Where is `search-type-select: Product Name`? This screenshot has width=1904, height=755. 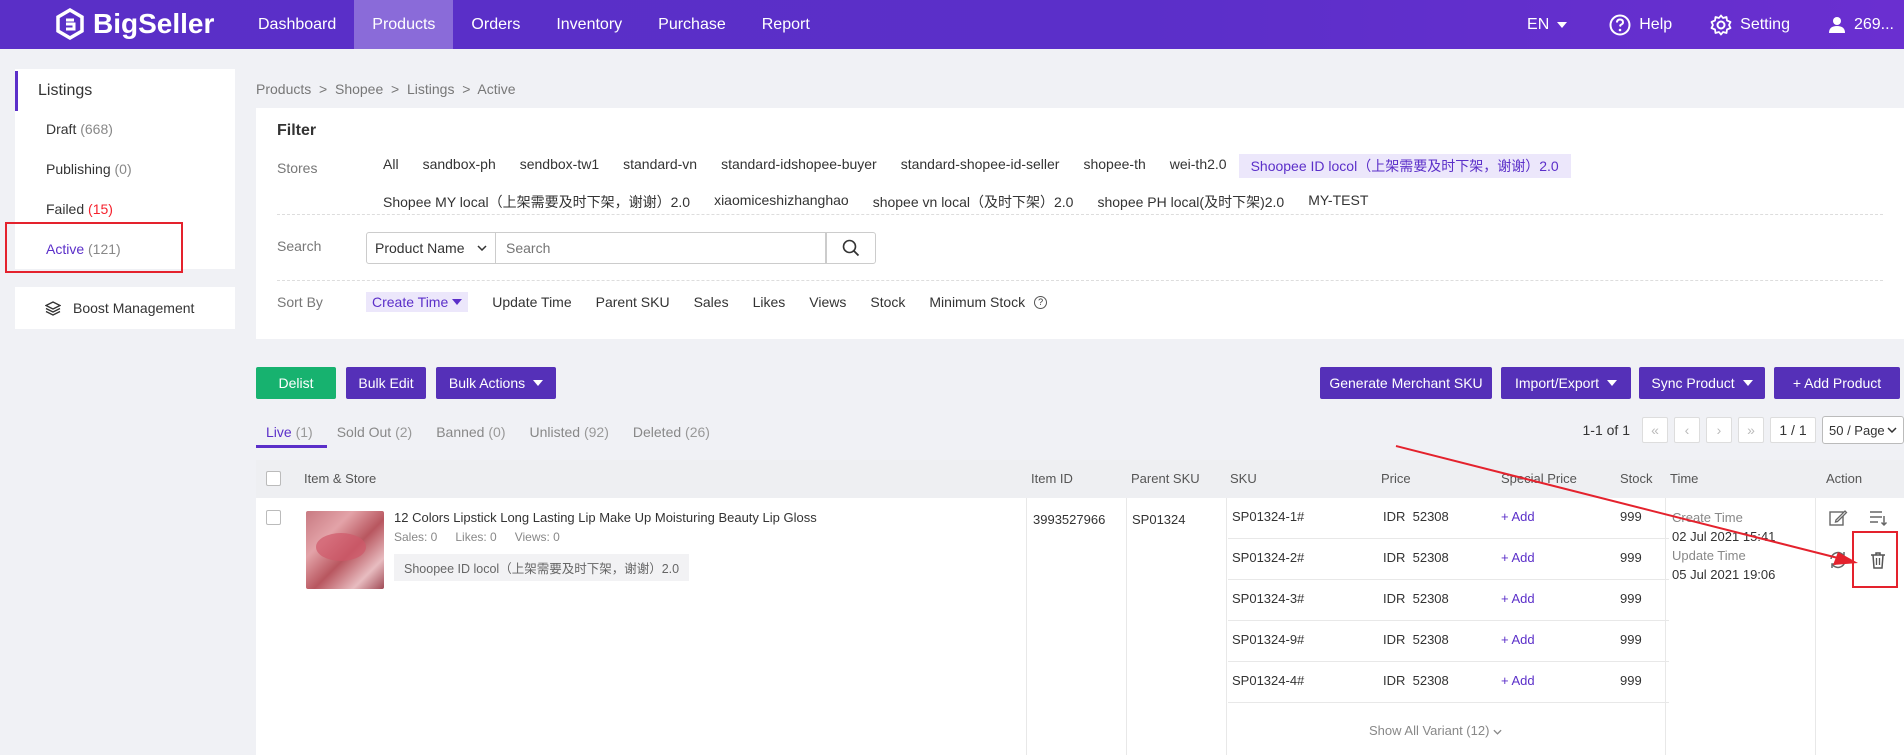
search-type-select: Product Name is located at coordinates (431, 248).